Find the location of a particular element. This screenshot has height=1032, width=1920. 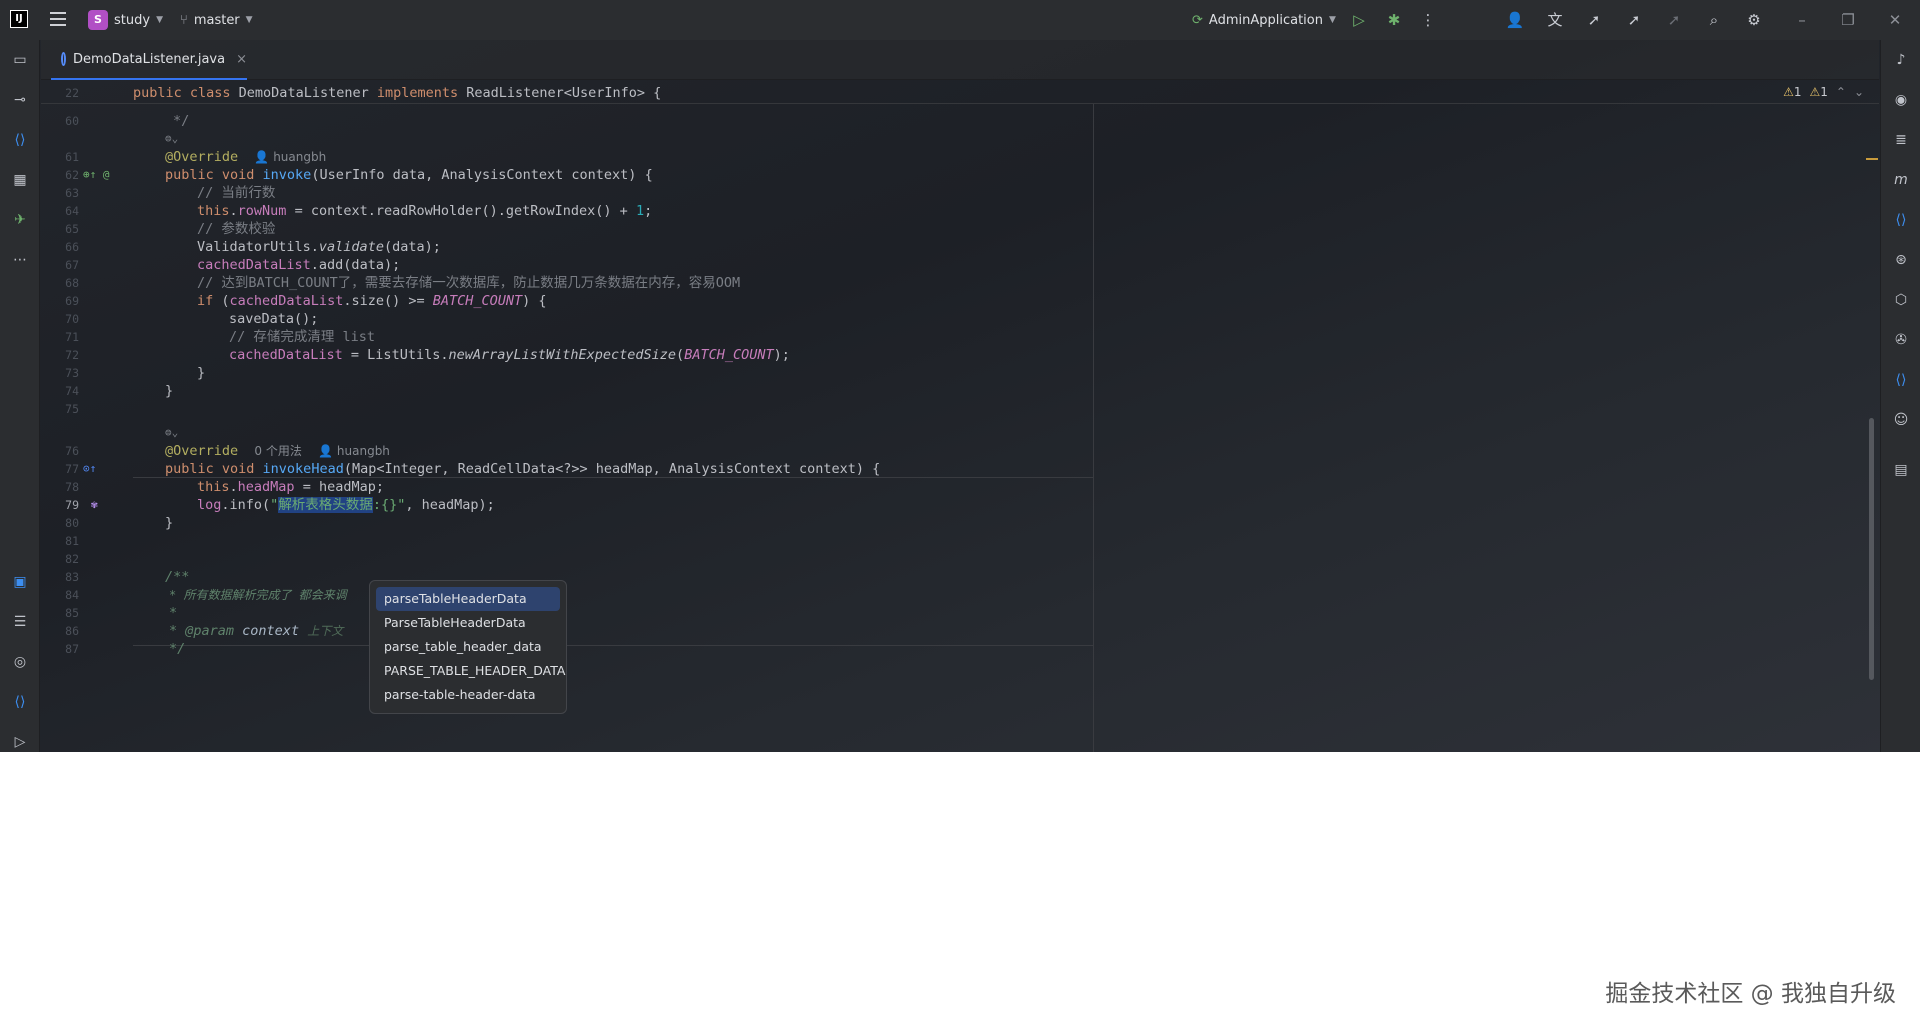

run-config-name: AdminApplication is located at coordinates (1265, 20).